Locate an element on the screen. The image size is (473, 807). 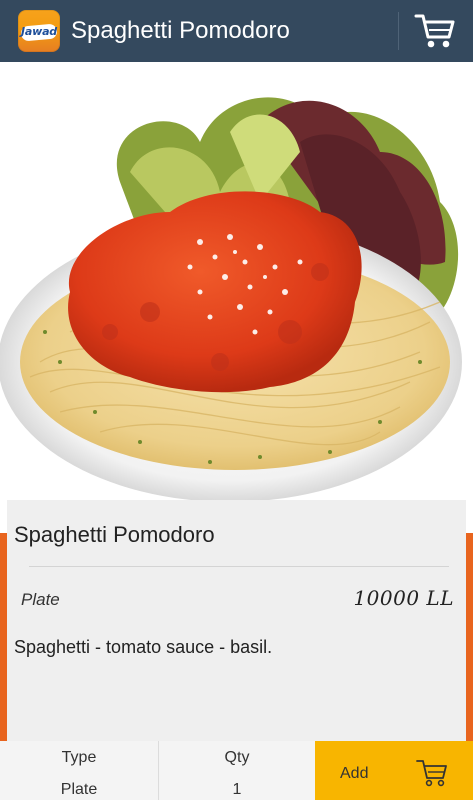
accent-stripe-right is located at coordinates (469, 637).